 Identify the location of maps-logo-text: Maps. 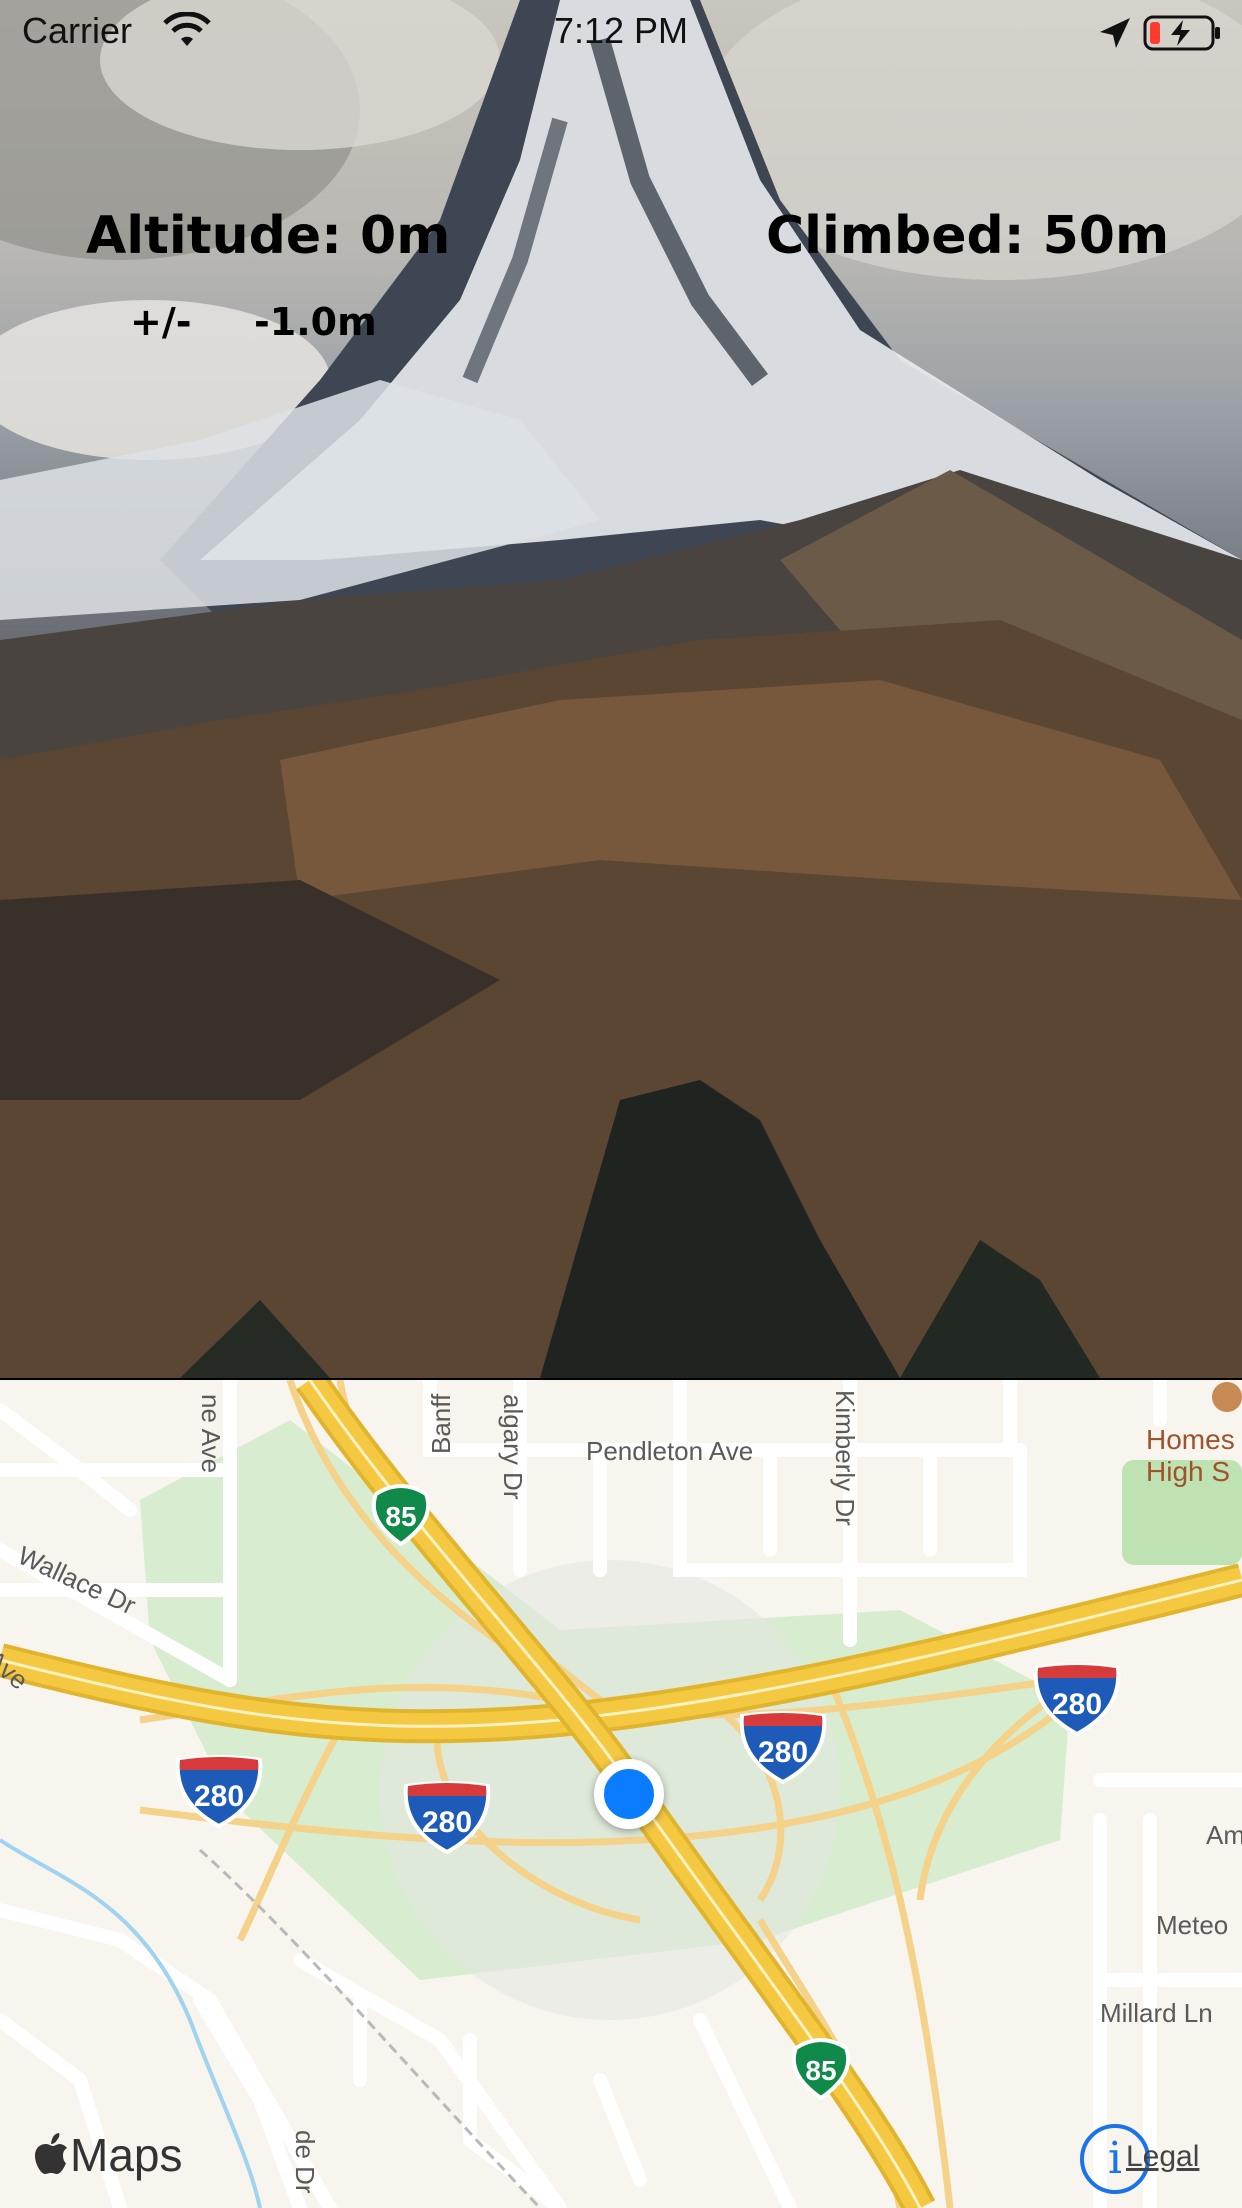
(126, 2155).